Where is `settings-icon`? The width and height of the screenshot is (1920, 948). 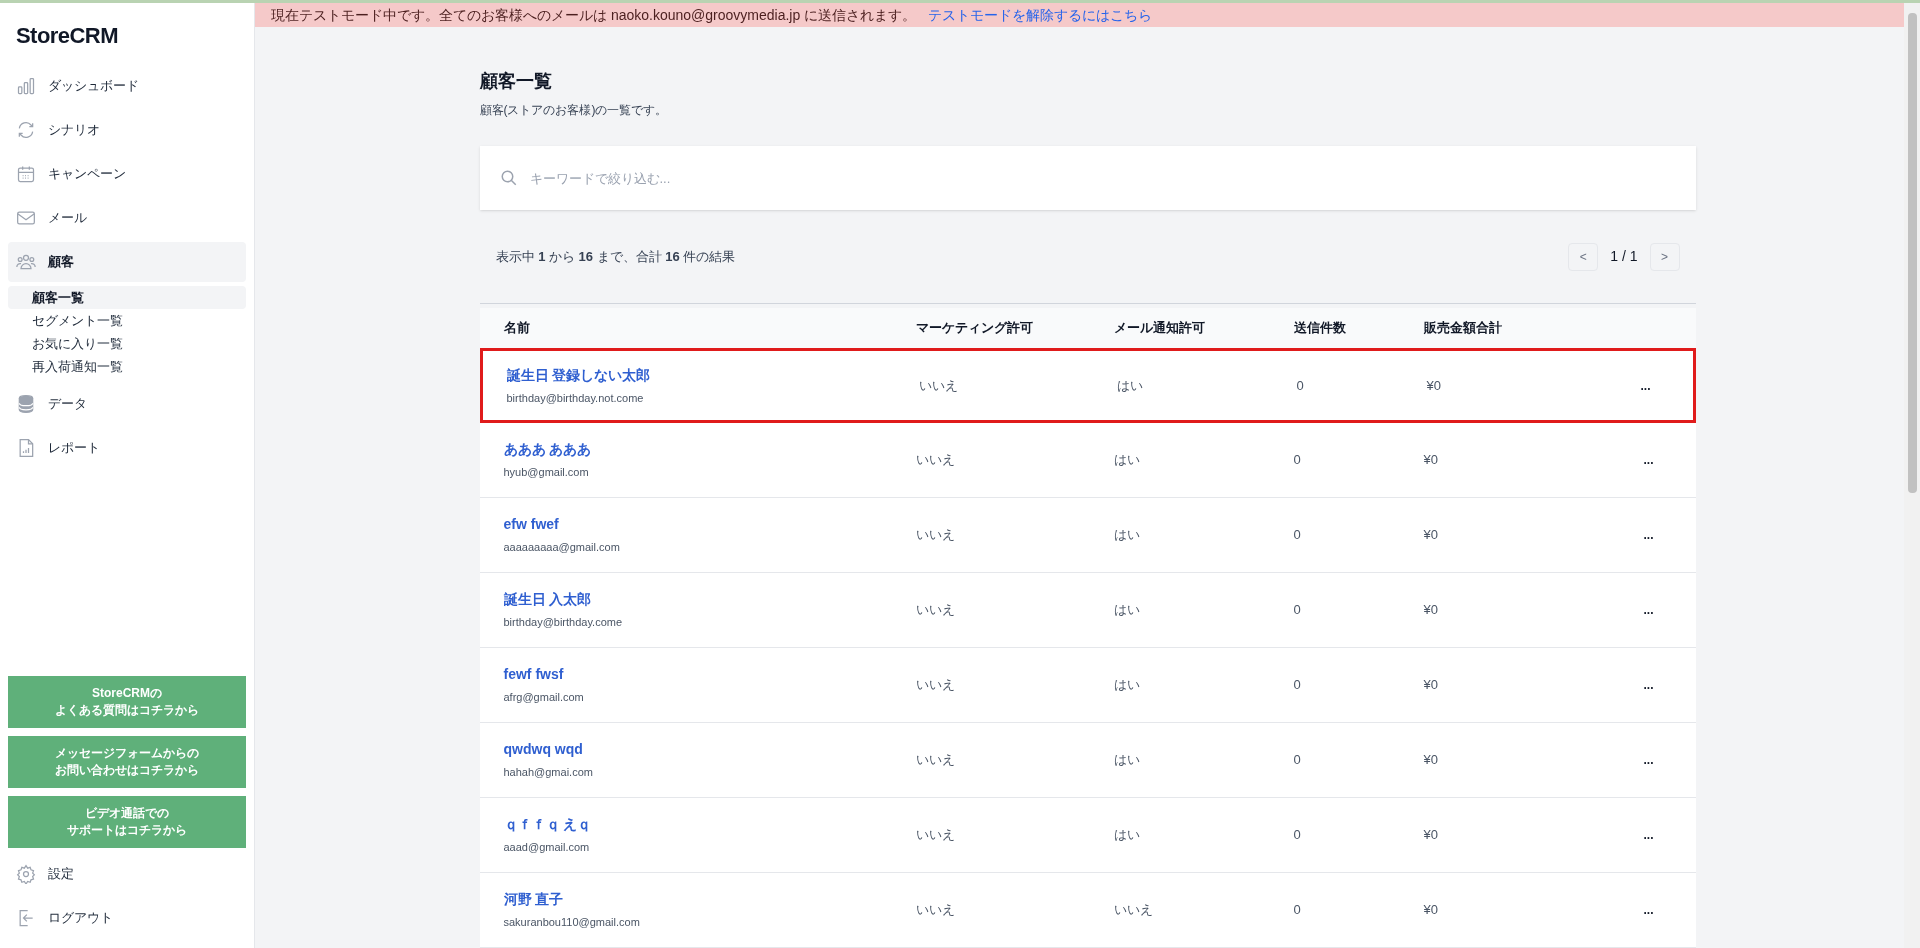 settings-icon is located at coordinates (26, 874).